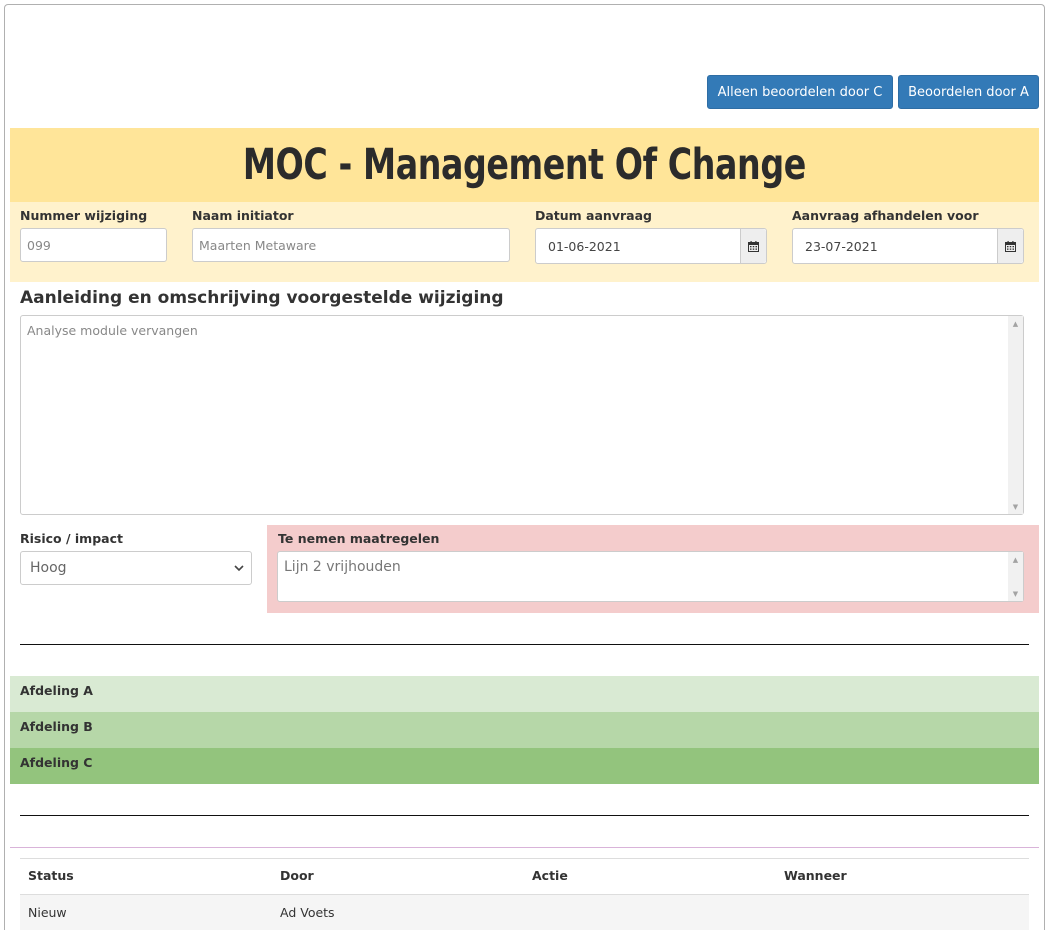 This screenshot has height=930, width=1050. Describe the element at coordinates (524, 766) in the screenshot. I see `department-c-row: Afdeling C` at that location.